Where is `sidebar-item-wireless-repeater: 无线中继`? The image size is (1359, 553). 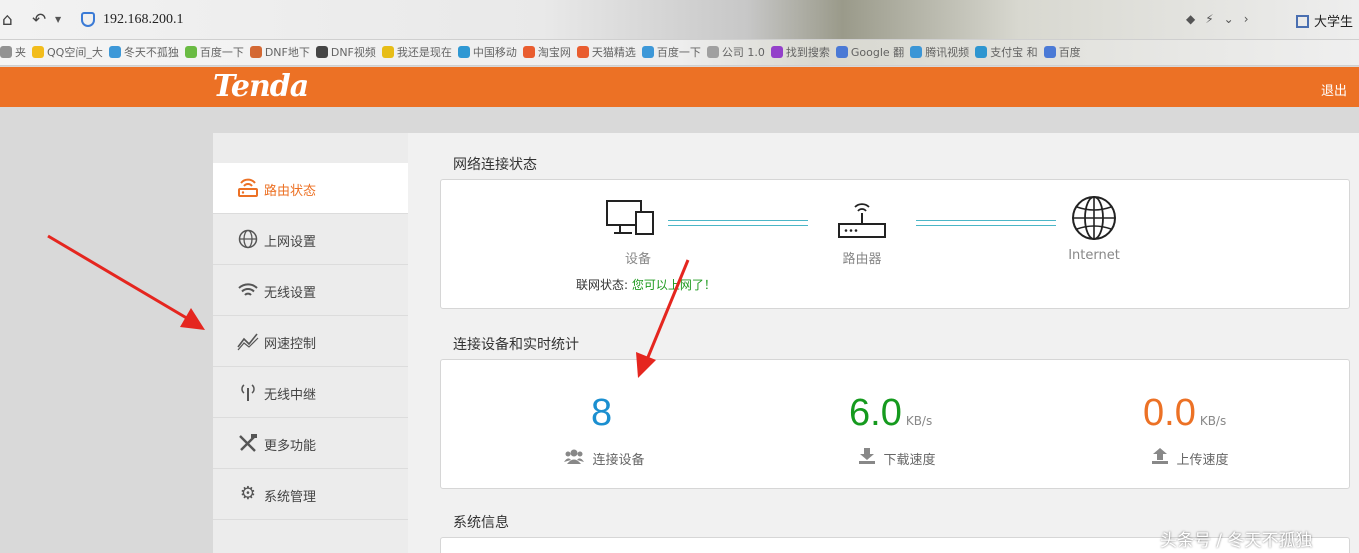
sidebar-item-wireless-repeater: 无线中继 is located at coordinates (310, 392).